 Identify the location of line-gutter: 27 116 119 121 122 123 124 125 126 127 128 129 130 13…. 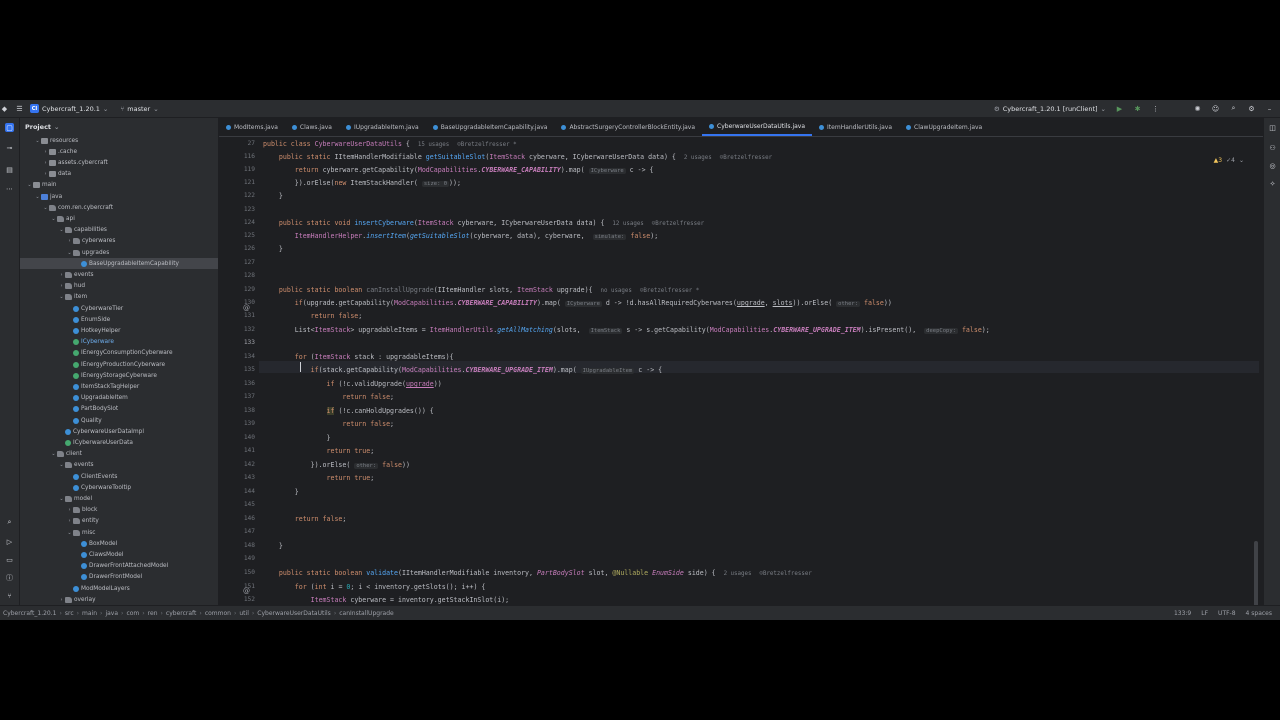
(239, 374).